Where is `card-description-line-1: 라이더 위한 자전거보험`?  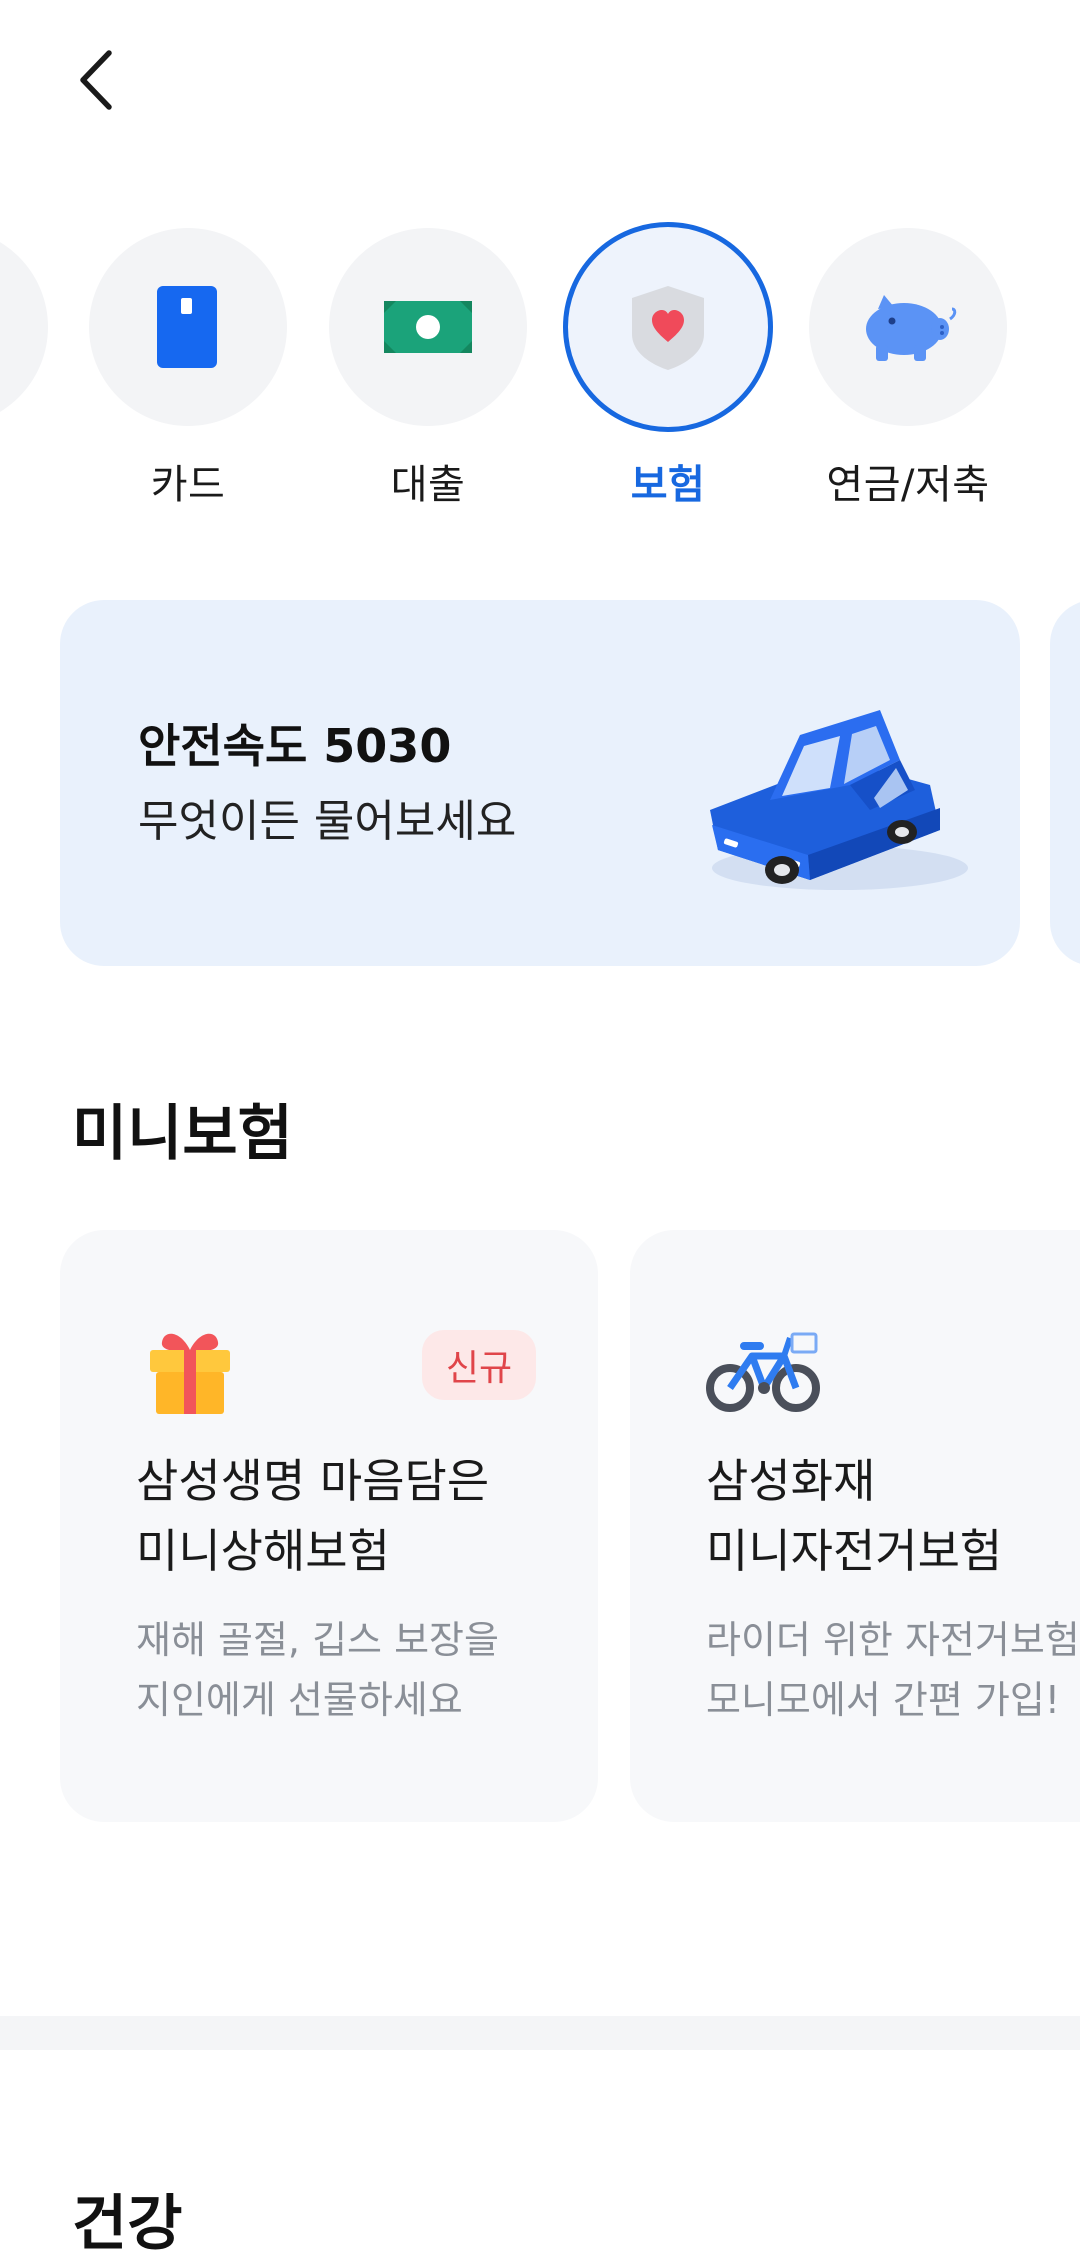
card-description-line-1: 라이더 위한 자전거보험 is located at coordinates (893, 1640).